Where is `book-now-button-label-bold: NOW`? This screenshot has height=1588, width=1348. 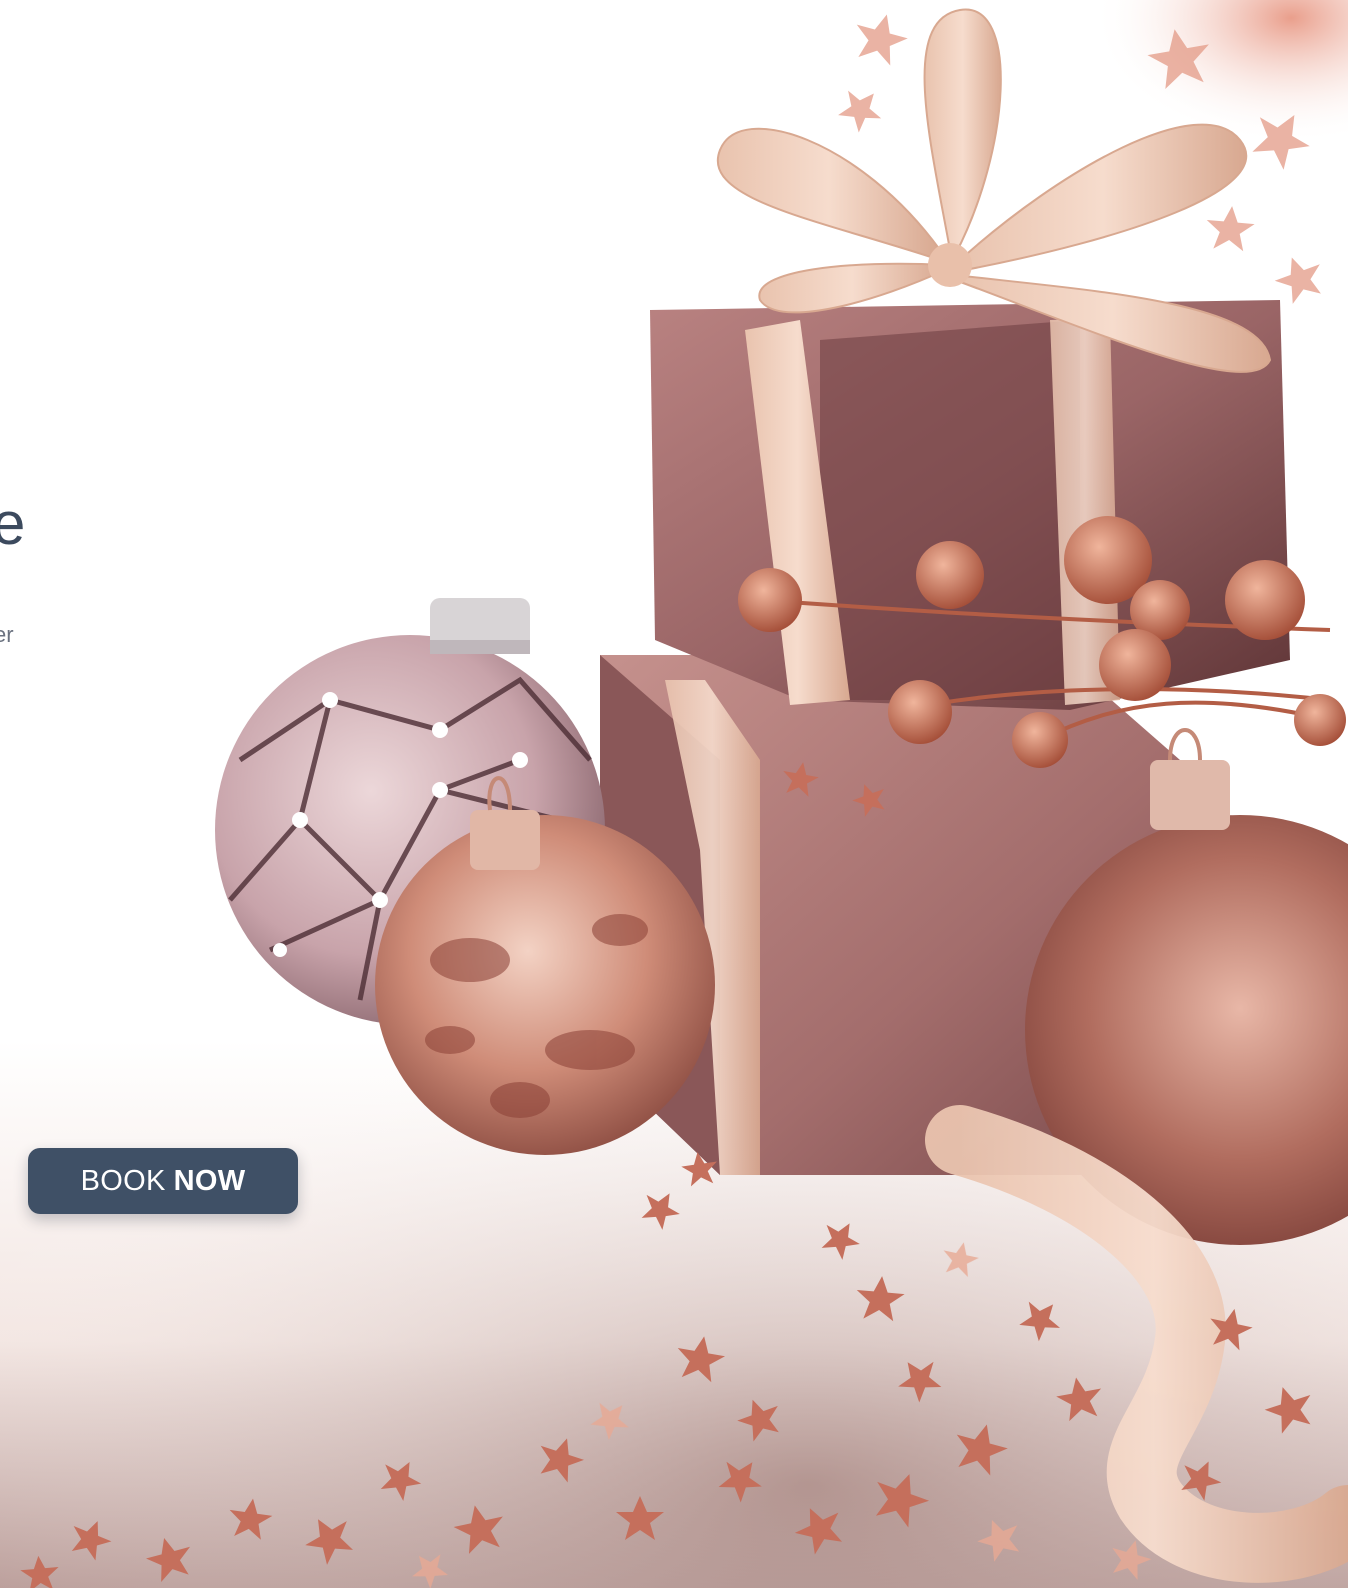
book-now-button-label-bold: NOW is located at coordinates (209, 1180).